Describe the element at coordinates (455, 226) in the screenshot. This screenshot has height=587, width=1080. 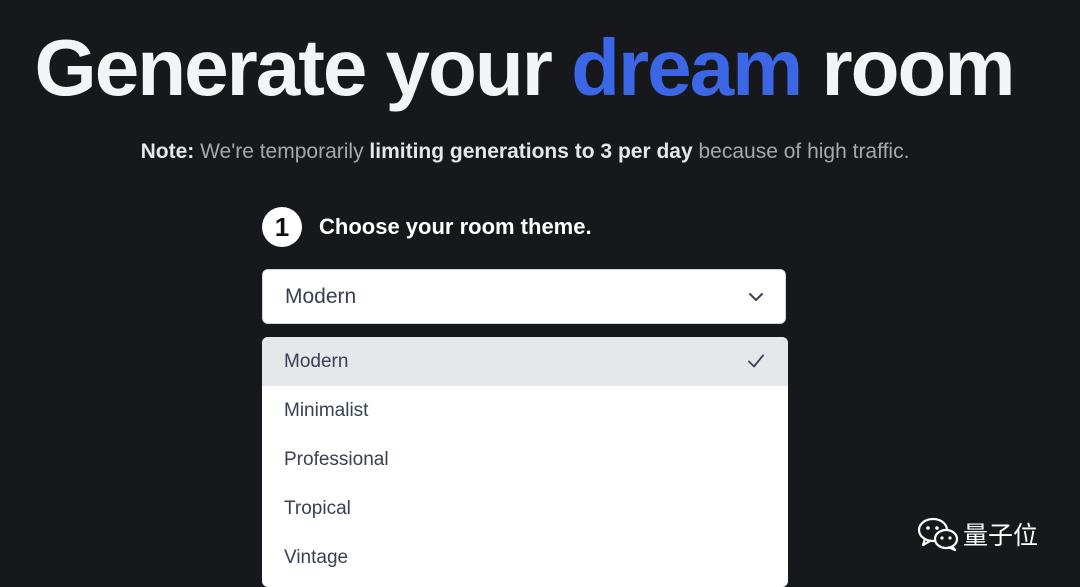
I see `step-label: Choose your room theme.` at that location.